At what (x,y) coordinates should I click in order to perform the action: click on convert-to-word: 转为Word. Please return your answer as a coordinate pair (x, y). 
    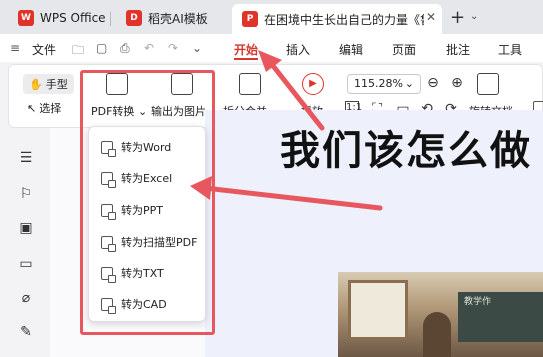
    Looking at the image, I should click on (136, 148).